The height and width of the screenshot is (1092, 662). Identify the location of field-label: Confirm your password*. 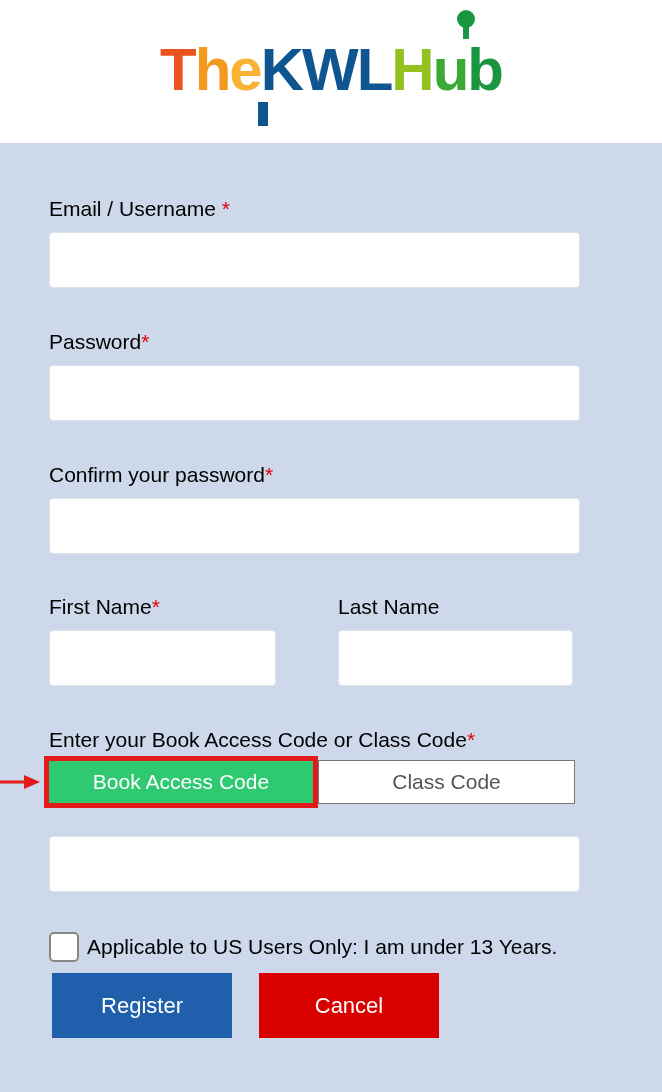
(162, 475).